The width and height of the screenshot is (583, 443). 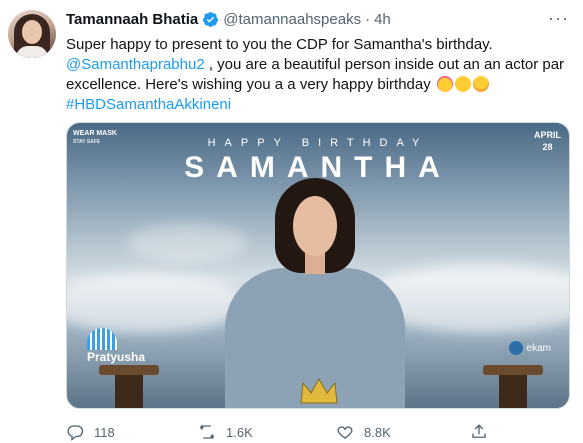 I want to click on author-name: Tamannaah Bhatia, so click(x=132, y=19).